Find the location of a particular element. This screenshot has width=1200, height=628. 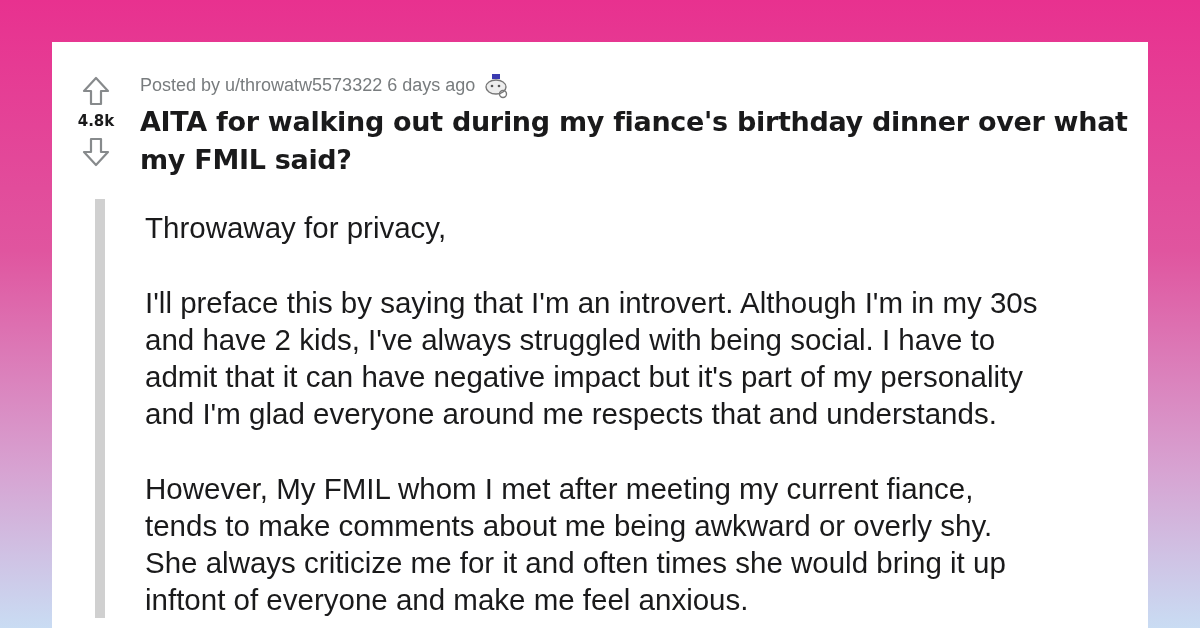

paragraph: Throwaway for privacy, is located at coordinates (296, 228).